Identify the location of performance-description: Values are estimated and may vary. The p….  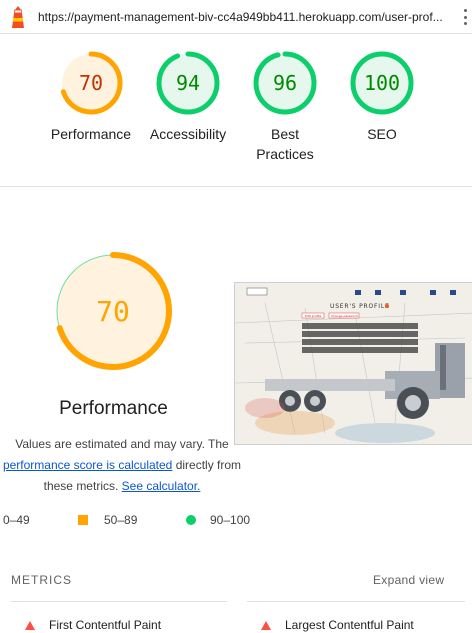
(122, 465).